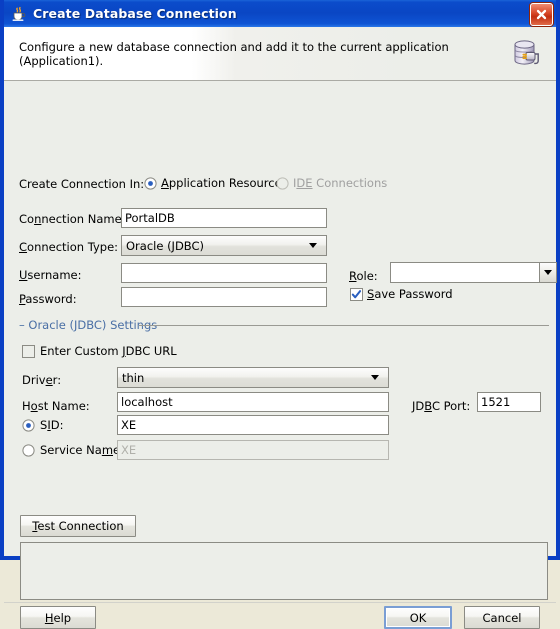 Image resolution: width=560 pixels, height=629 pixels. Describe the element at coordinates (69, 247) in the screenshot. I see `connection-type-label: Connection Type:` at that location.